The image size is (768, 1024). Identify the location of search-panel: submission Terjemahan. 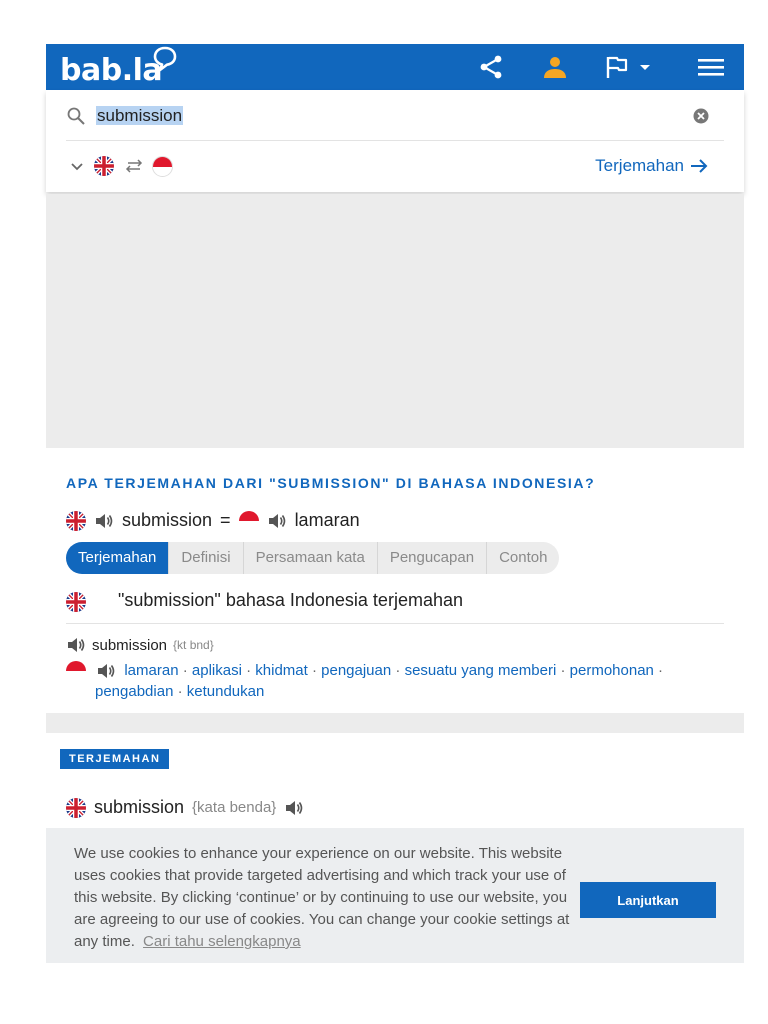
(395, 141).